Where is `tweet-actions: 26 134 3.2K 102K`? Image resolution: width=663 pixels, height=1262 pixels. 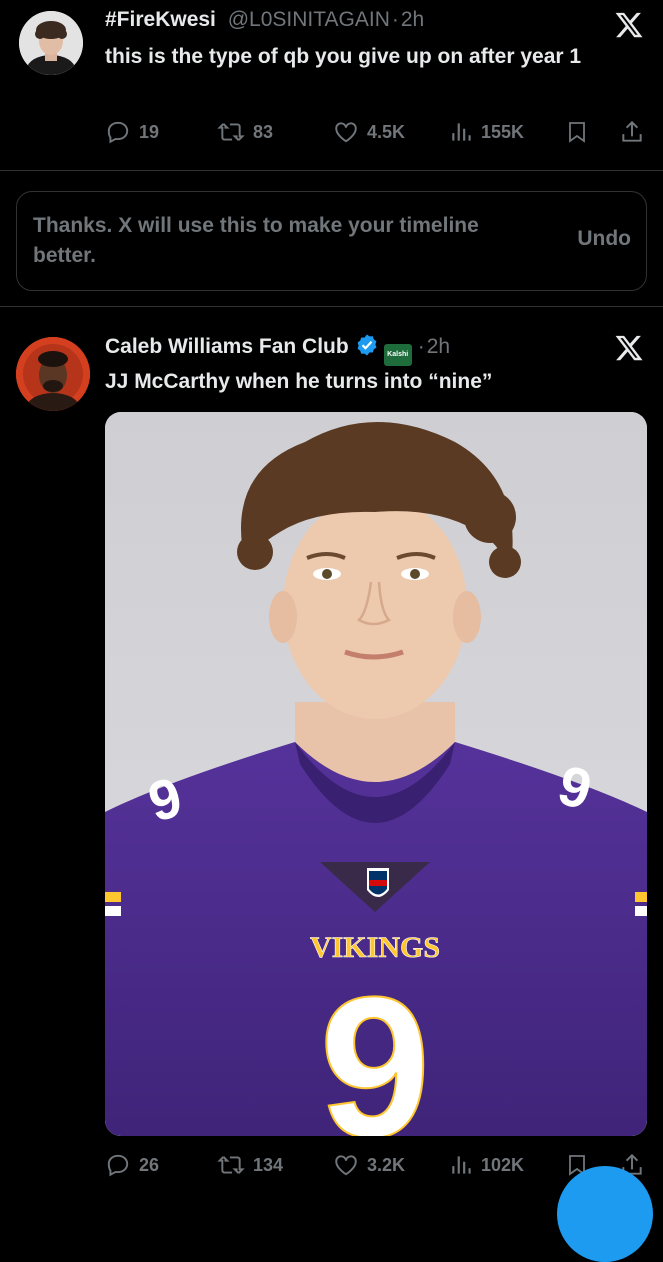 tweet-actions: 26 134 3.2K 102K is located at coordinates (377, 1165).